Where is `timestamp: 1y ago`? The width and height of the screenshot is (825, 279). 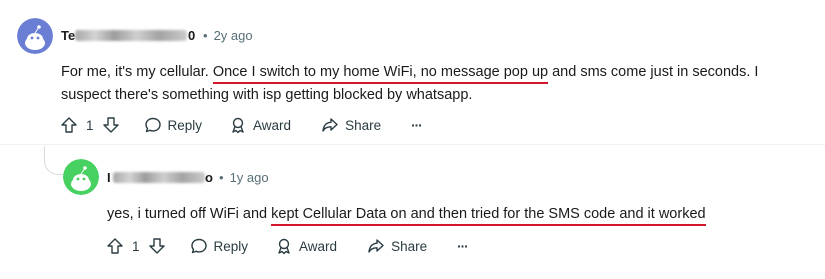 timestamp: 1y ago is located at coordinates (249, 177).